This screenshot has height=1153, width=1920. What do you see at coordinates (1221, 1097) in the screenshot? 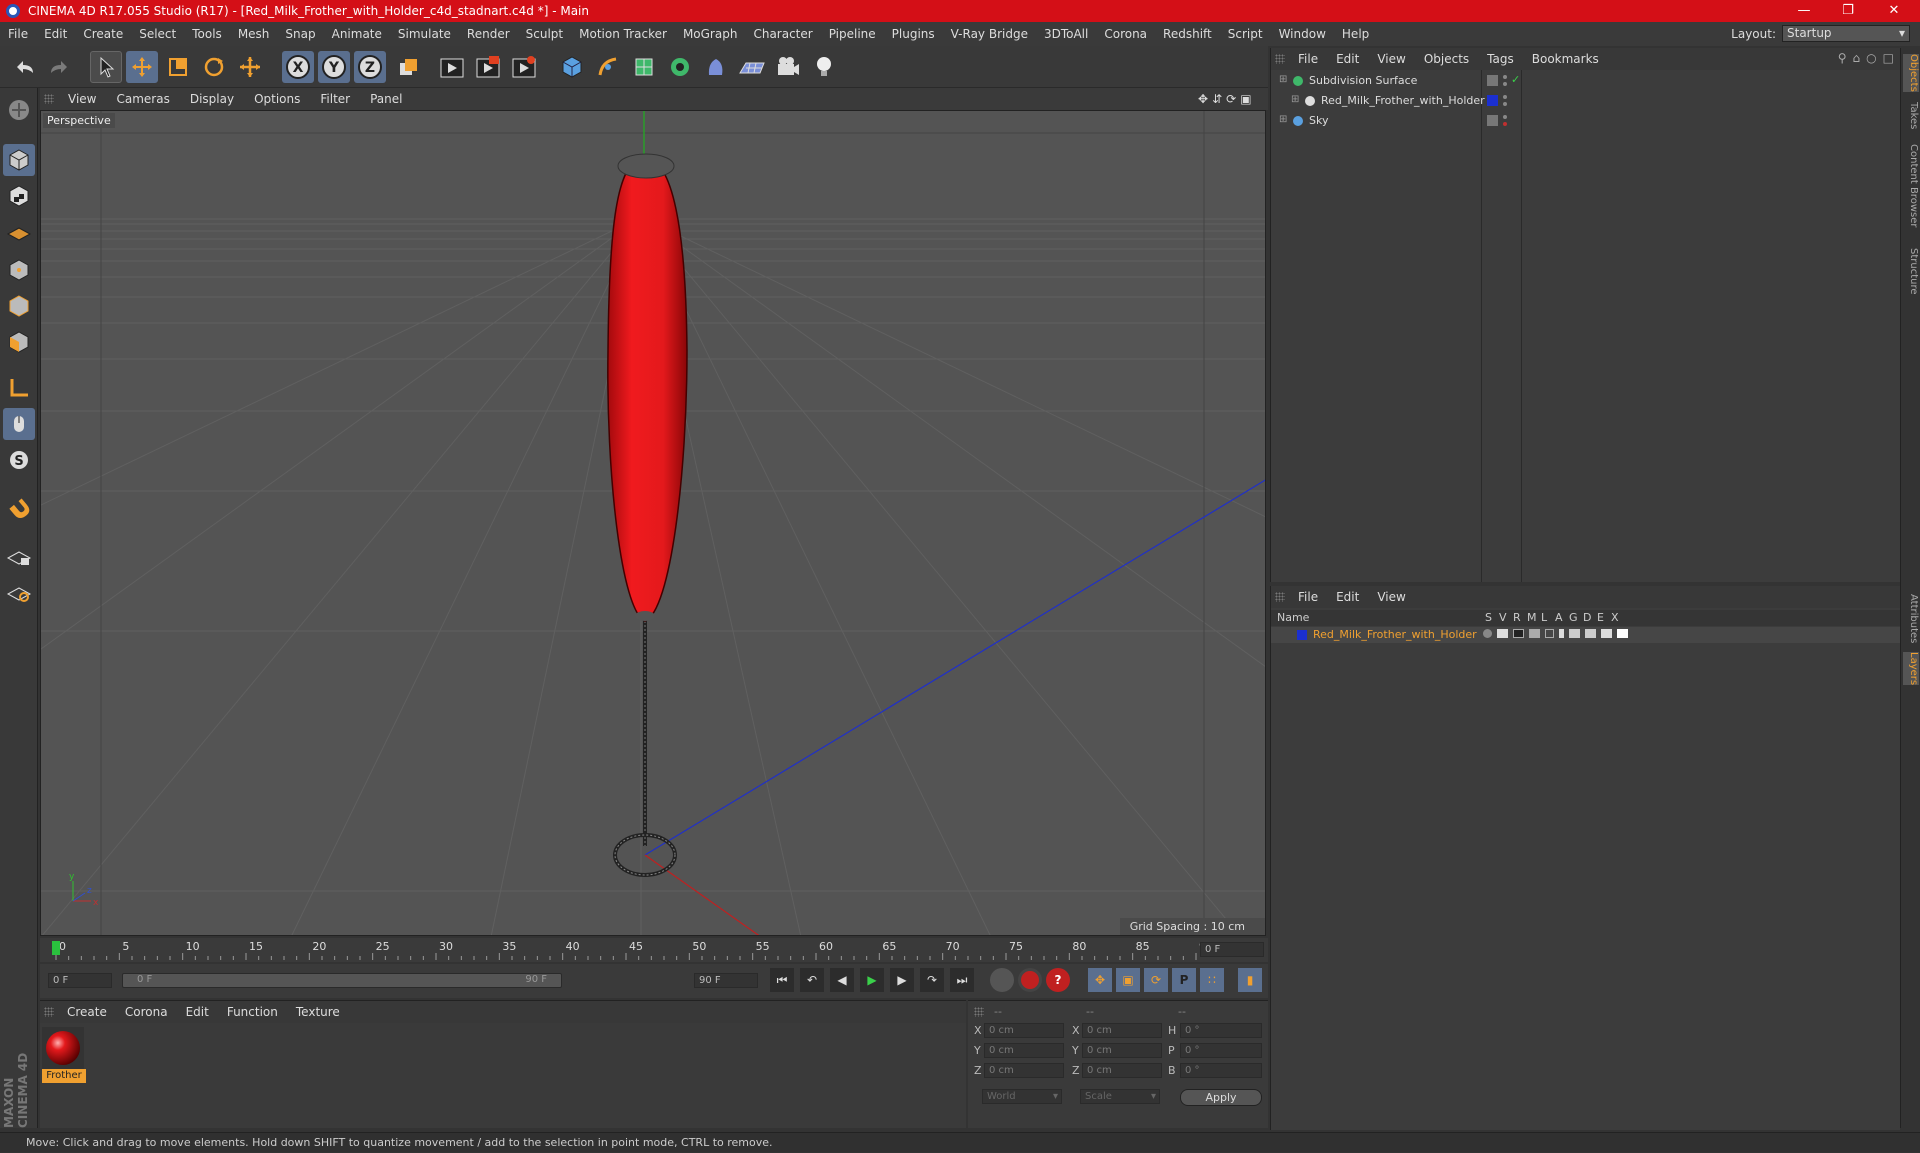
I see `apply-button: Apply` at bounding box center [1221, 1097].